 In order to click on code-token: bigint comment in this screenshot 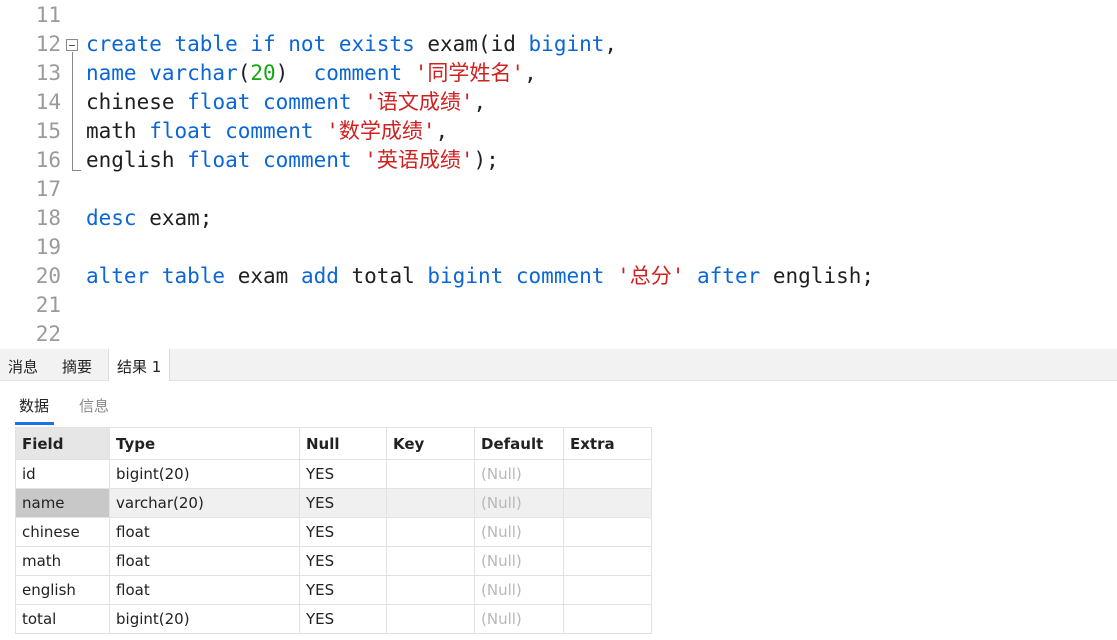, I will do `click(516, 276)`.